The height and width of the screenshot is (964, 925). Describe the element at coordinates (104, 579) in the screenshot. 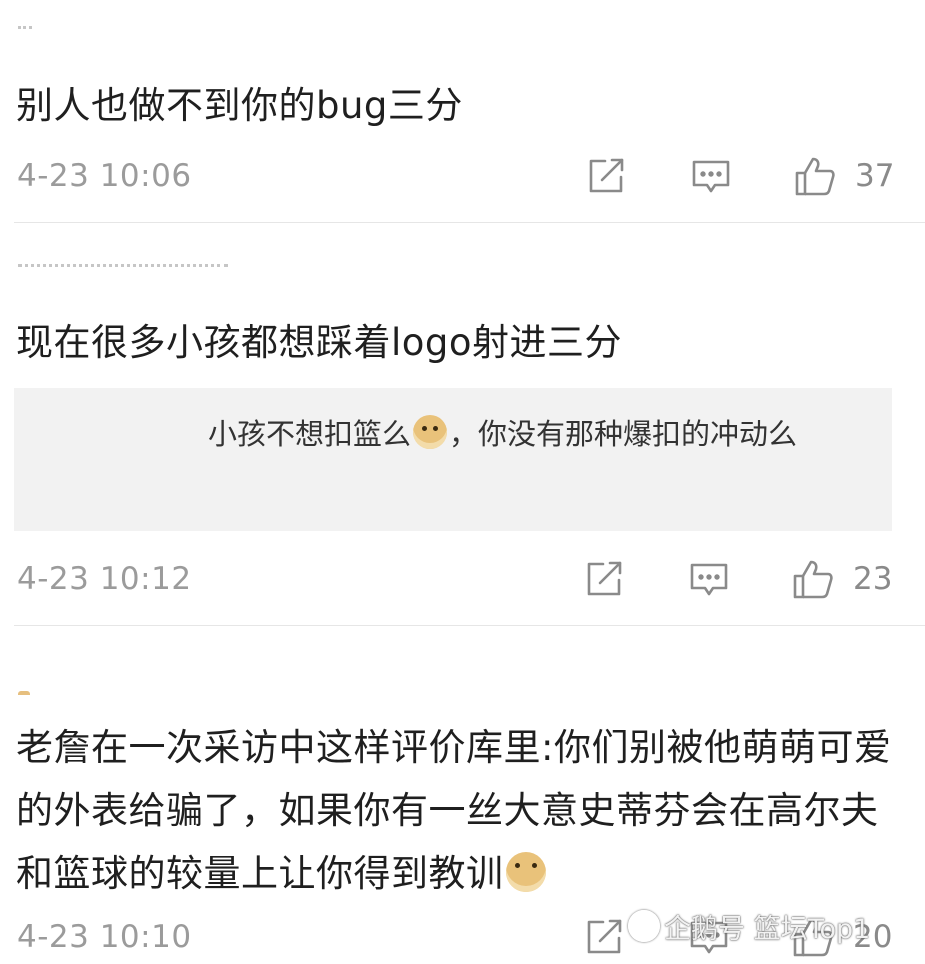

I see `comment-time: 4-23 10:12` at that location.